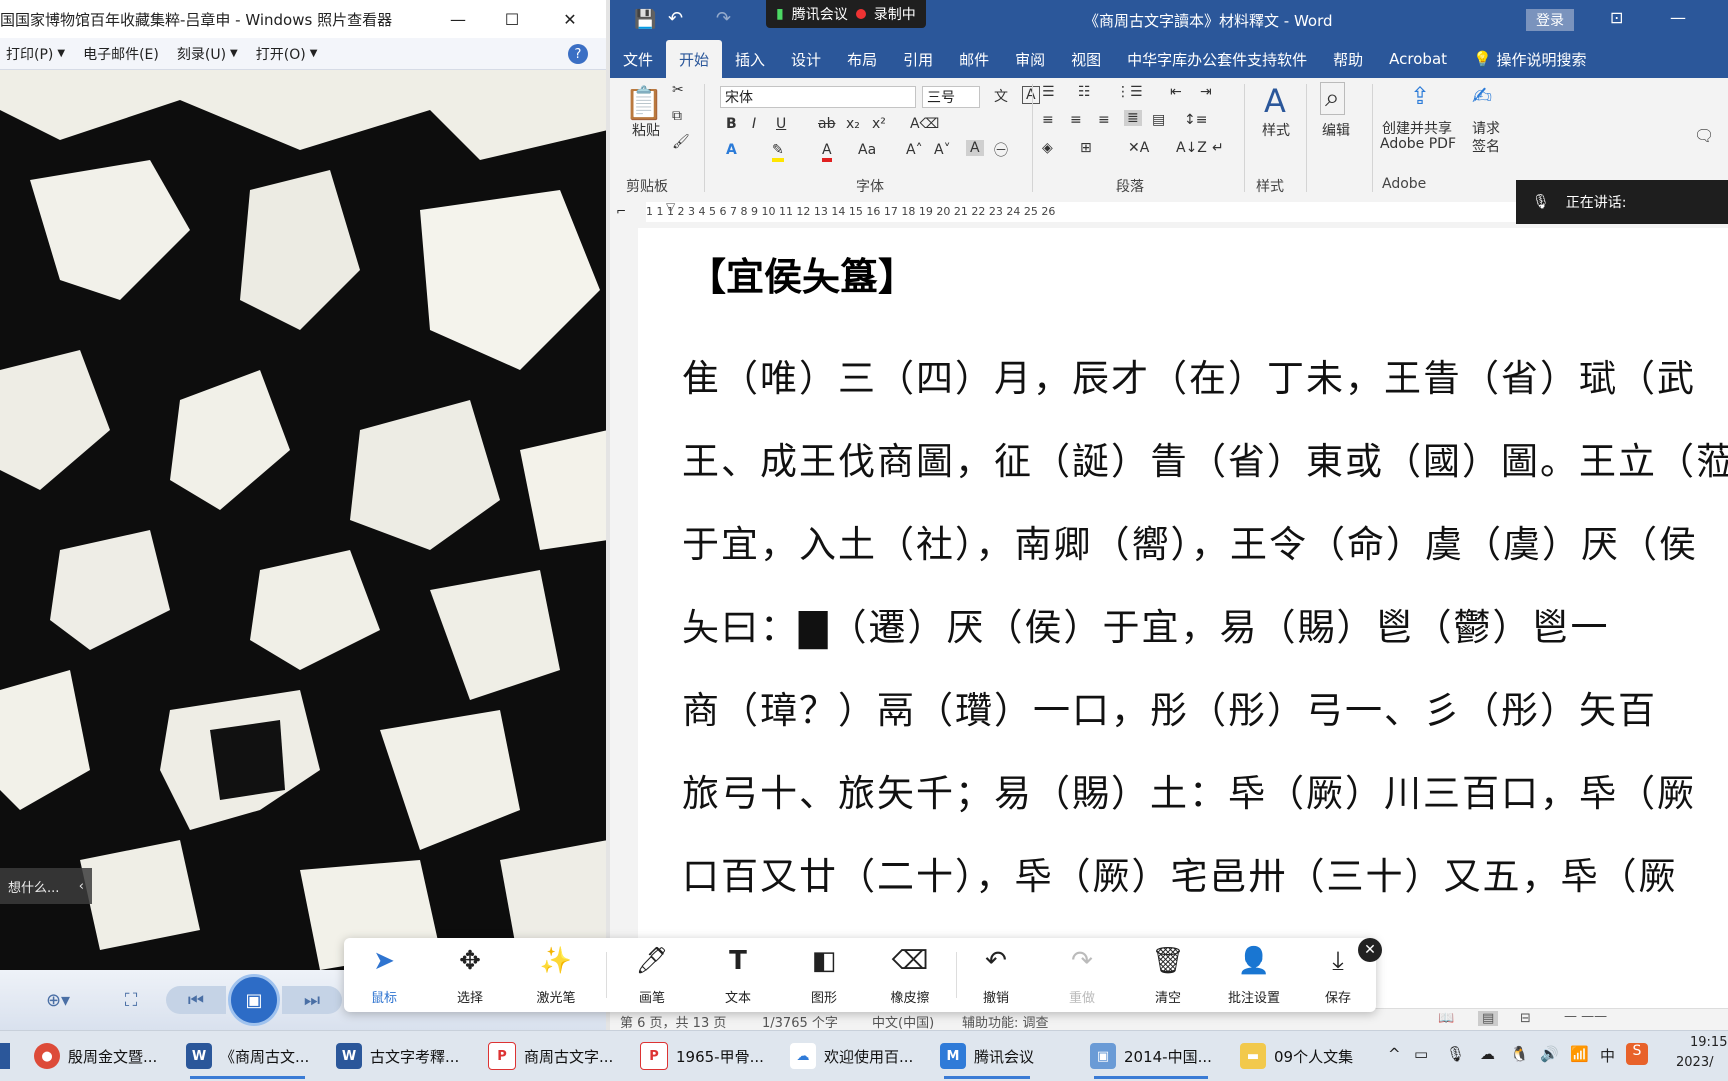 The height and width of the screenshot is (1081, 1728). What do you see at coordinates (1336, 130) in the screenshot?
I see `edit-label: 编辑` at bounding box center [1336, 130].